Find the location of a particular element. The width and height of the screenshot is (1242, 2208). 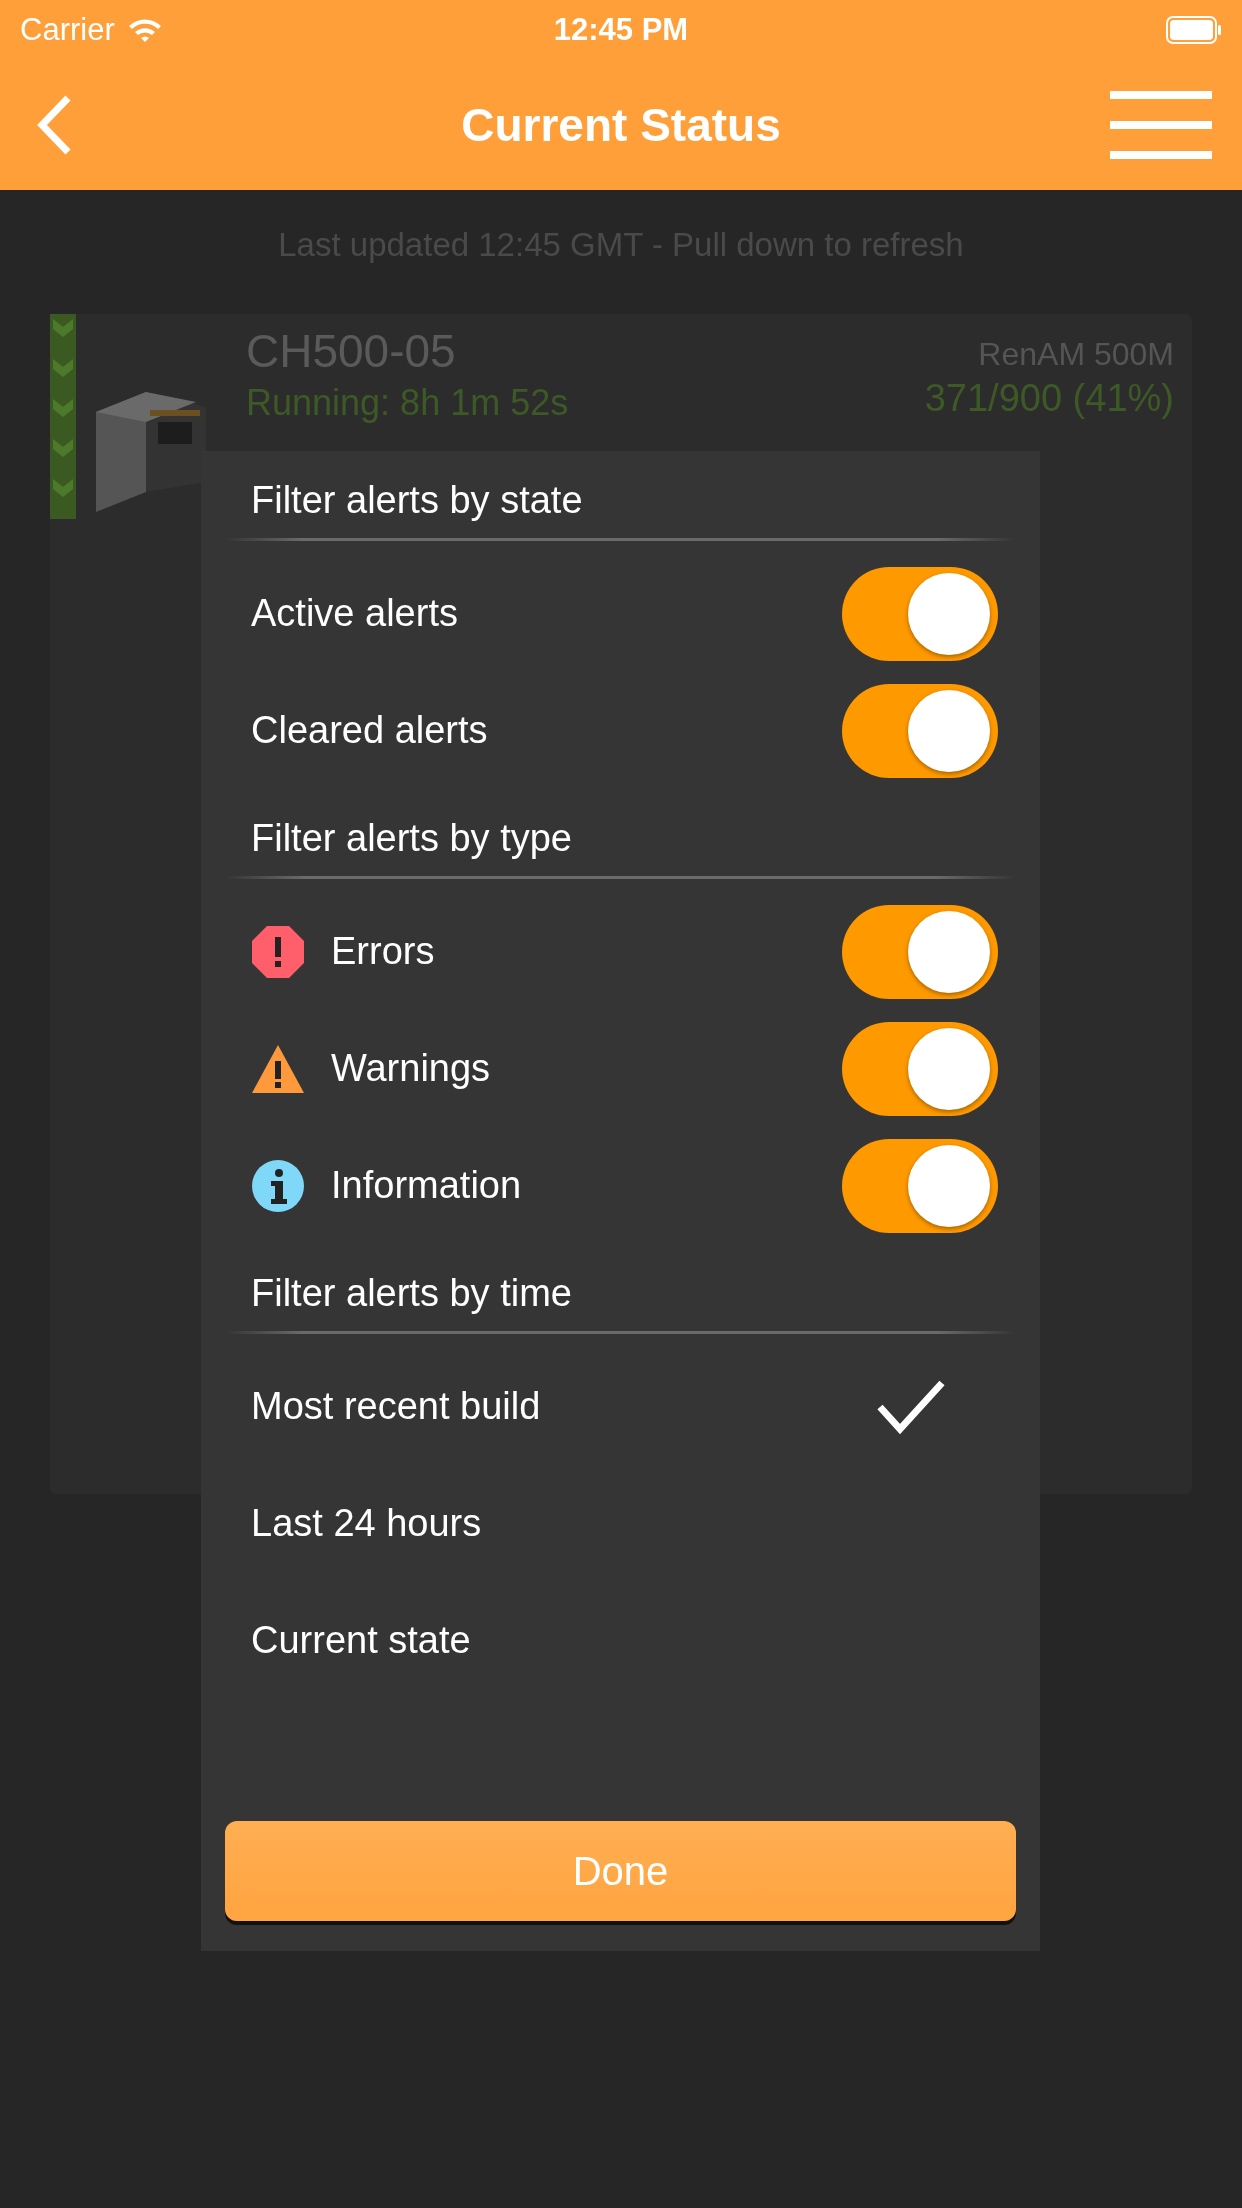

section-title: Filter alerts by type is located at coordinates (411, 838).